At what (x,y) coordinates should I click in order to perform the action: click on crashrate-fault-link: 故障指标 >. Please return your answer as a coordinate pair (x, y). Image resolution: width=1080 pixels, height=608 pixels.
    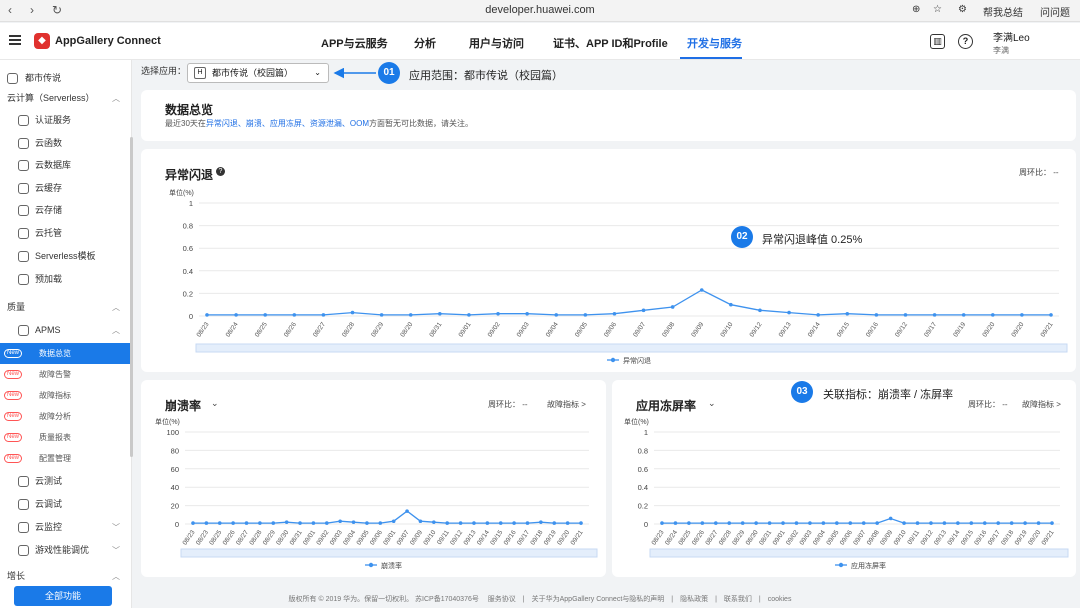
    Looking at the image, I should click on (566, 404).